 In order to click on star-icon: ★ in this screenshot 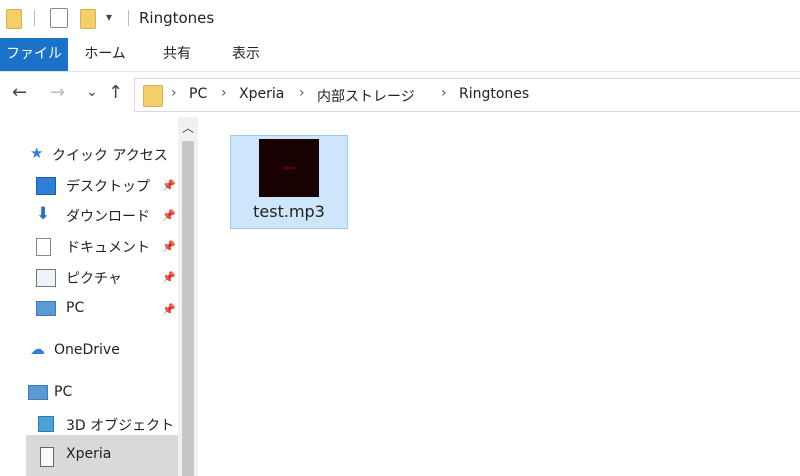, I will do `click(37, 153)`.